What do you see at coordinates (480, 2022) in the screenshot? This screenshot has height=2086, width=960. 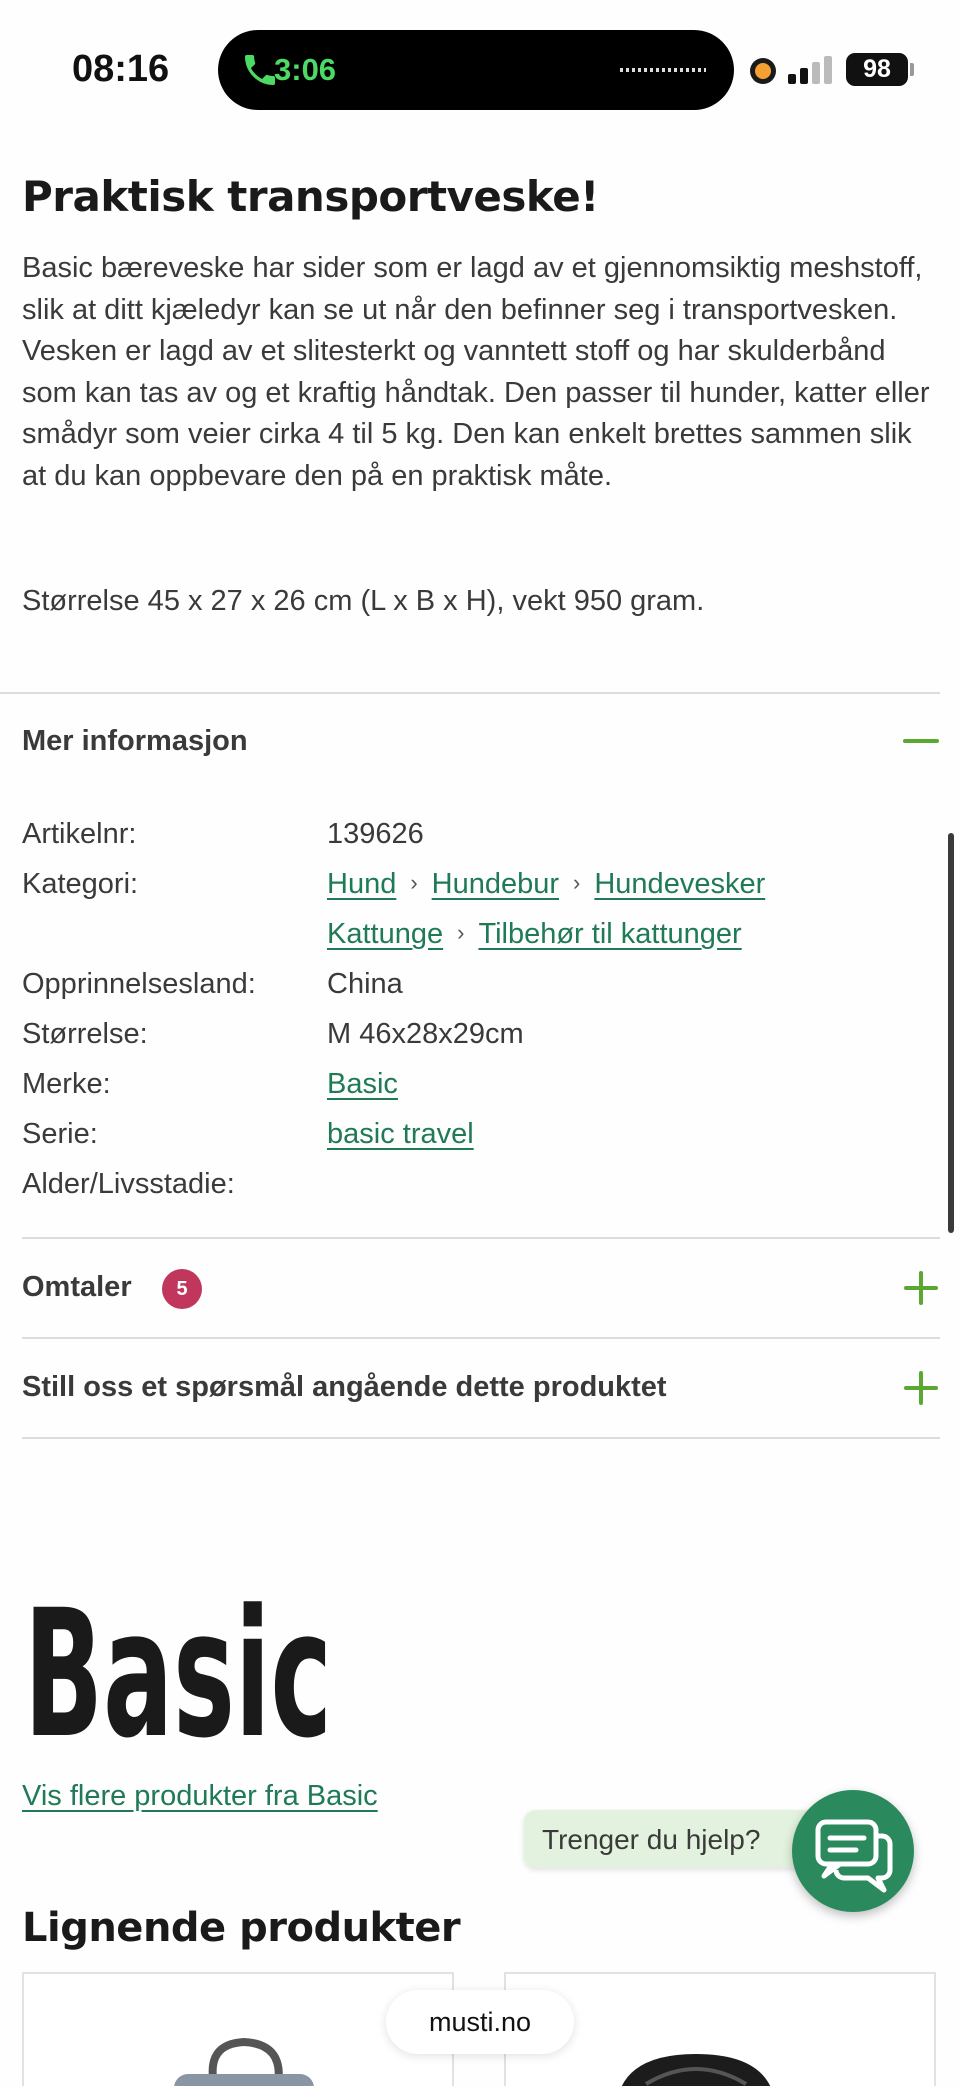 I see `url-bar: musti.no` at bounding box center [480, 2022].